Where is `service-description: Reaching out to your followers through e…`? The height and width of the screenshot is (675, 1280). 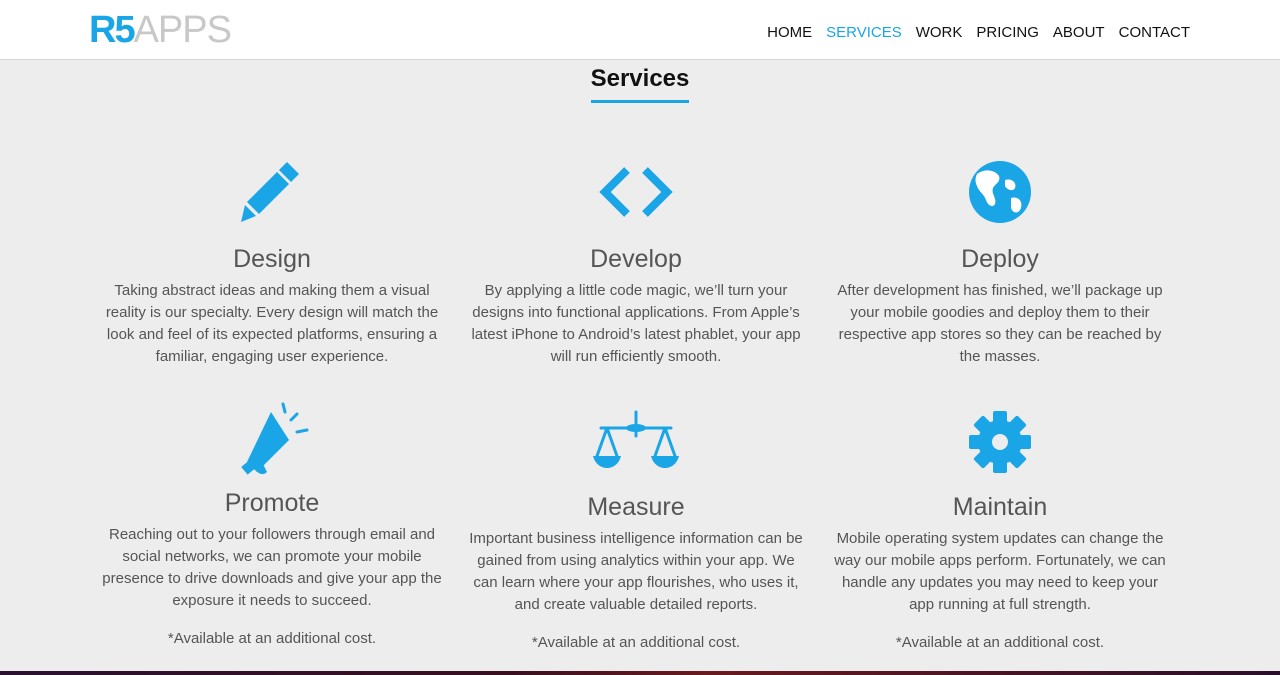
service-description: Reaching out to your followers through e… is located at coordinates (272, 567).